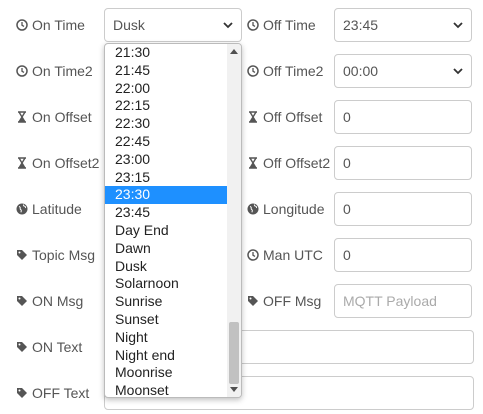  Describe the element at coordinates (173, 25) in the screenshot. I see `on-time-select: Dusk` at that location.